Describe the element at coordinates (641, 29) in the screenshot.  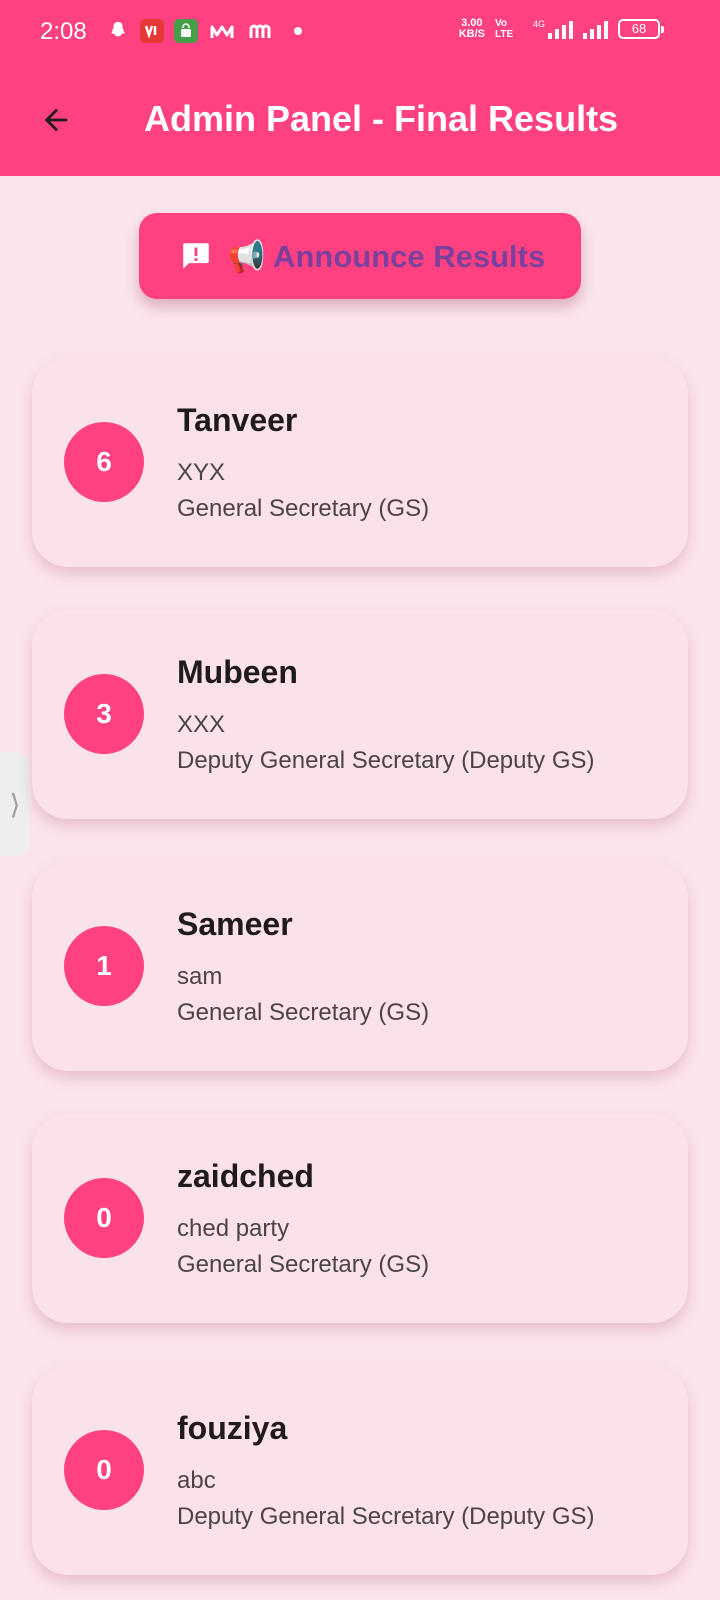
I see `battery-icon: 68` at that location.